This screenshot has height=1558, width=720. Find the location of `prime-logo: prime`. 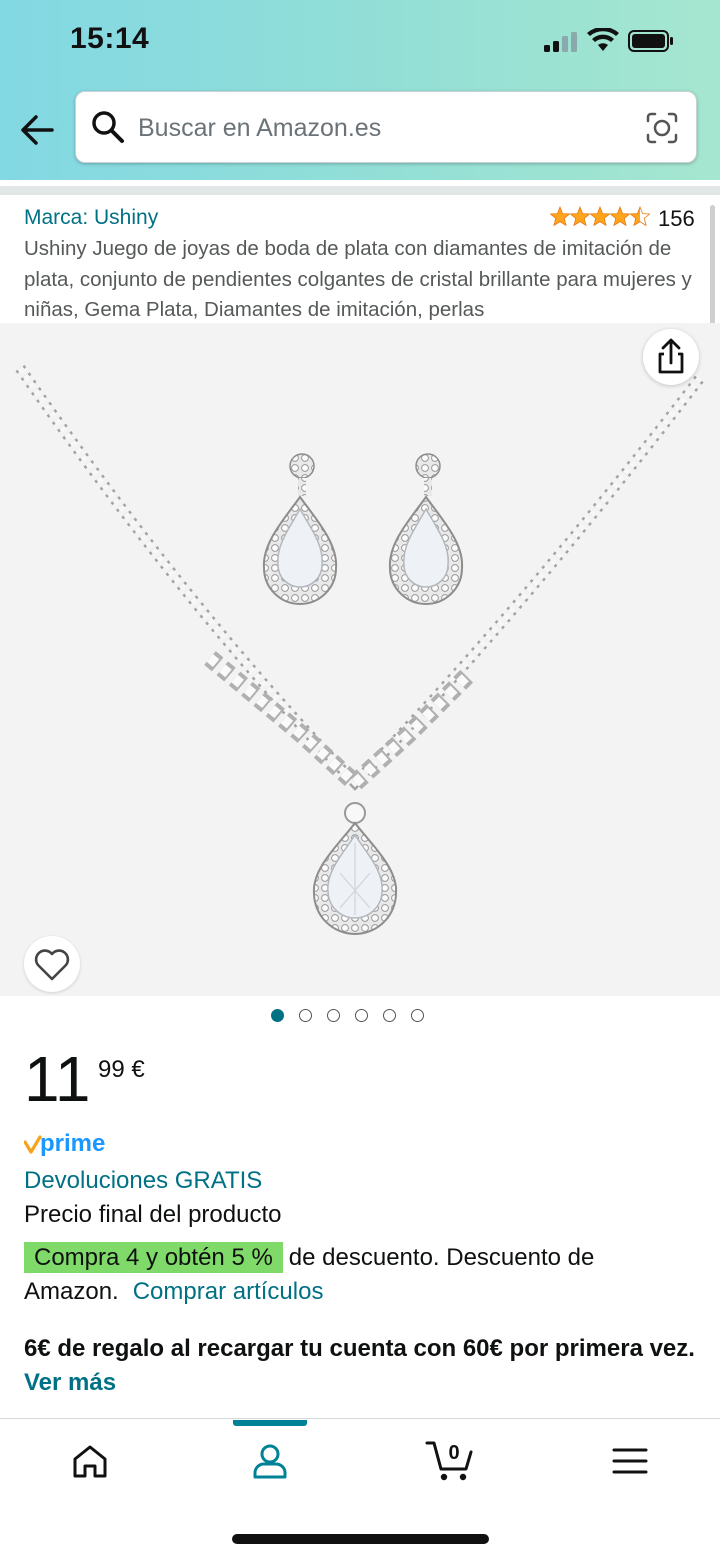

prime-logo: prime is located at coordinates (64, 1143).